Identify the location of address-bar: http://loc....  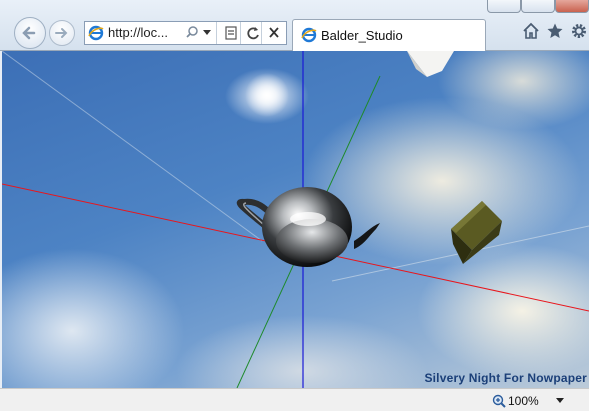
(185, 33).